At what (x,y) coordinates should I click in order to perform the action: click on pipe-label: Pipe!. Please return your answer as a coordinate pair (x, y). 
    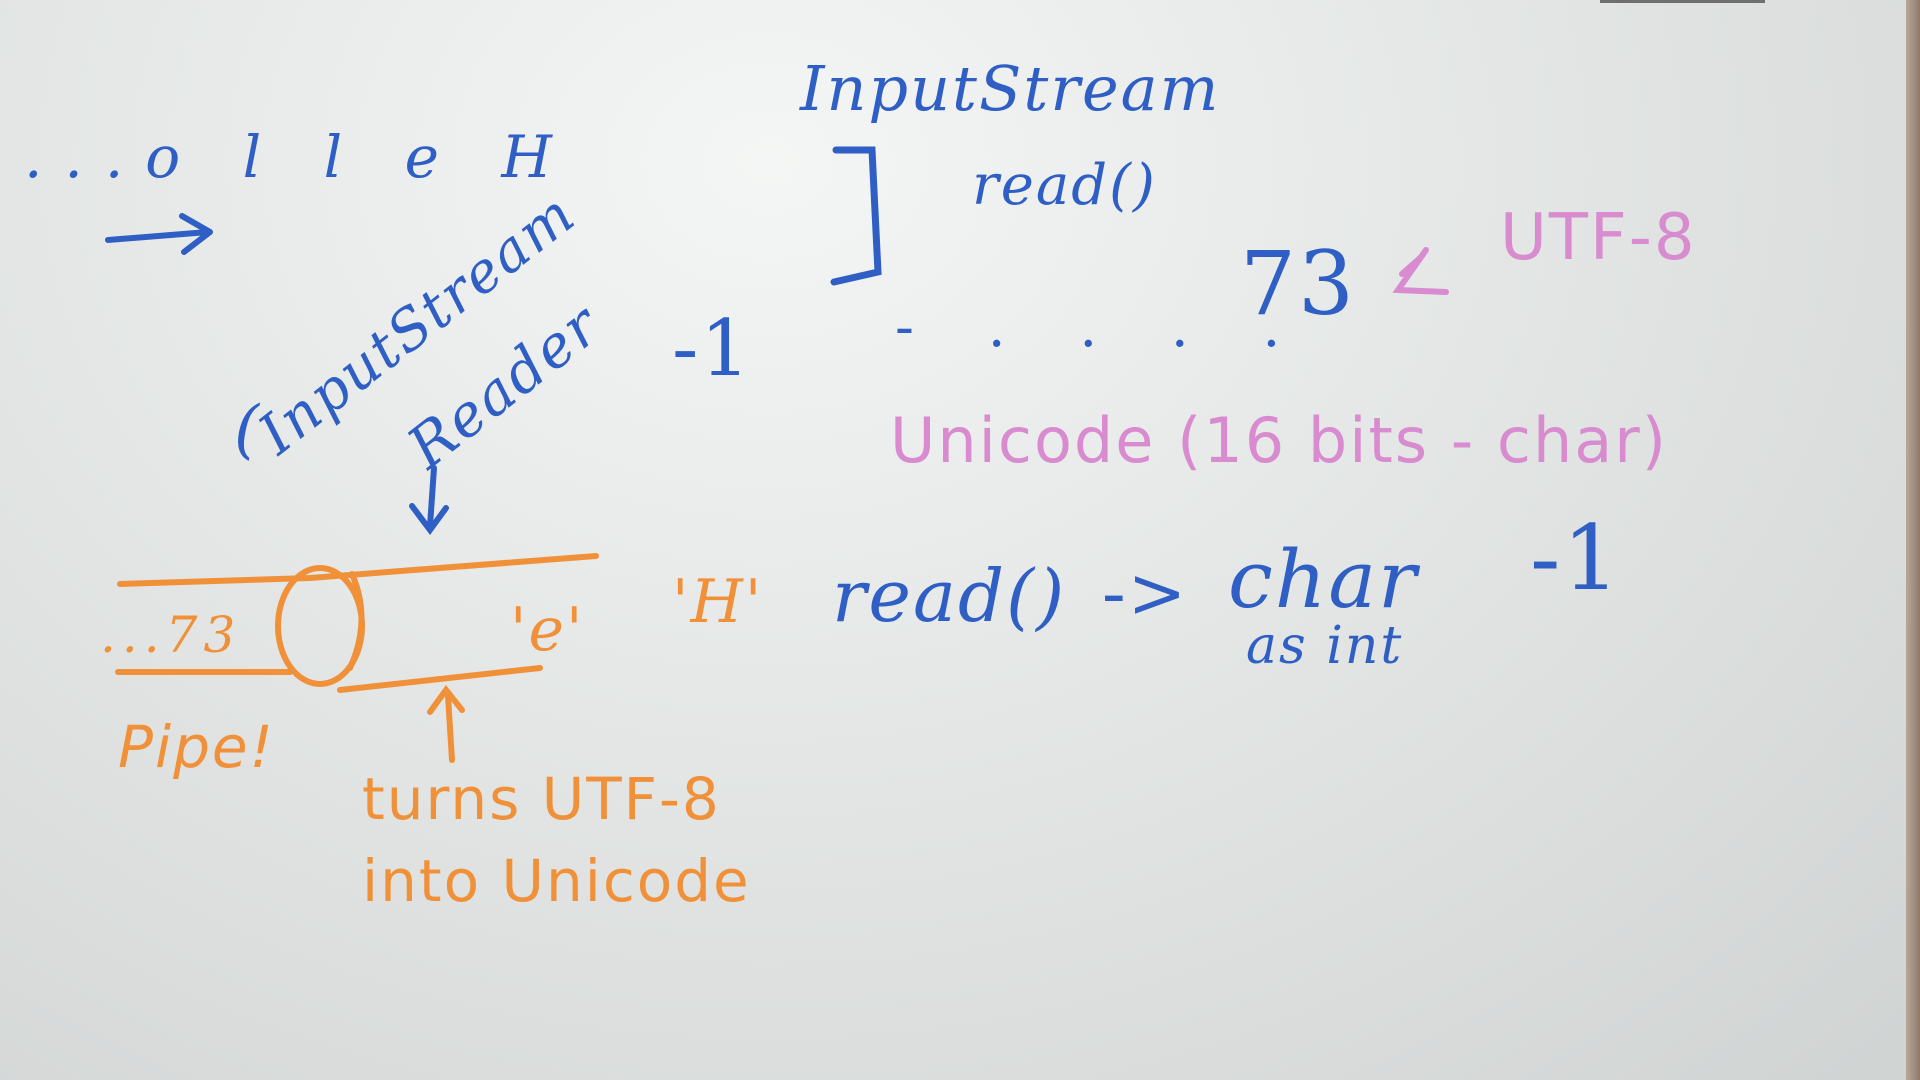
    Looking at the image, I should click on (196, 747).